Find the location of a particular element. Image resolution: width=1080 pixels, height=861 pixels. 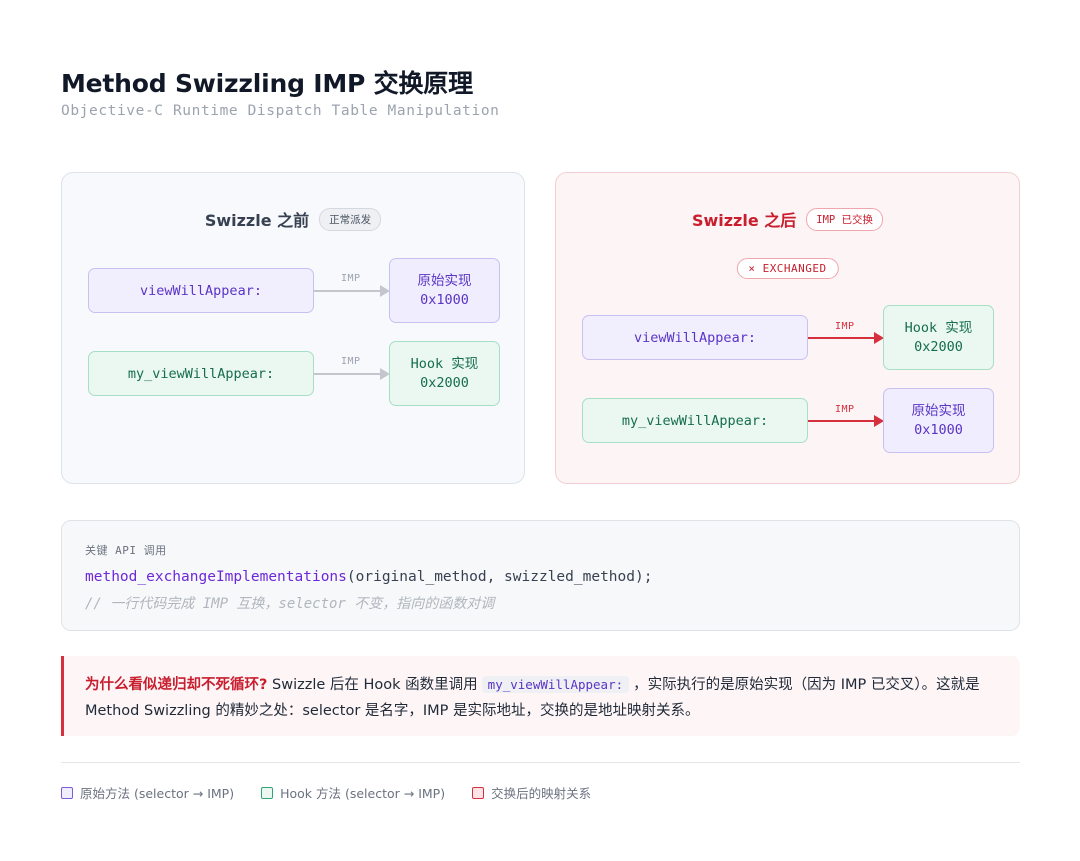

legend-item-hook: Hook 方法 (selector → IMP) is located at coordinates (353, 792).